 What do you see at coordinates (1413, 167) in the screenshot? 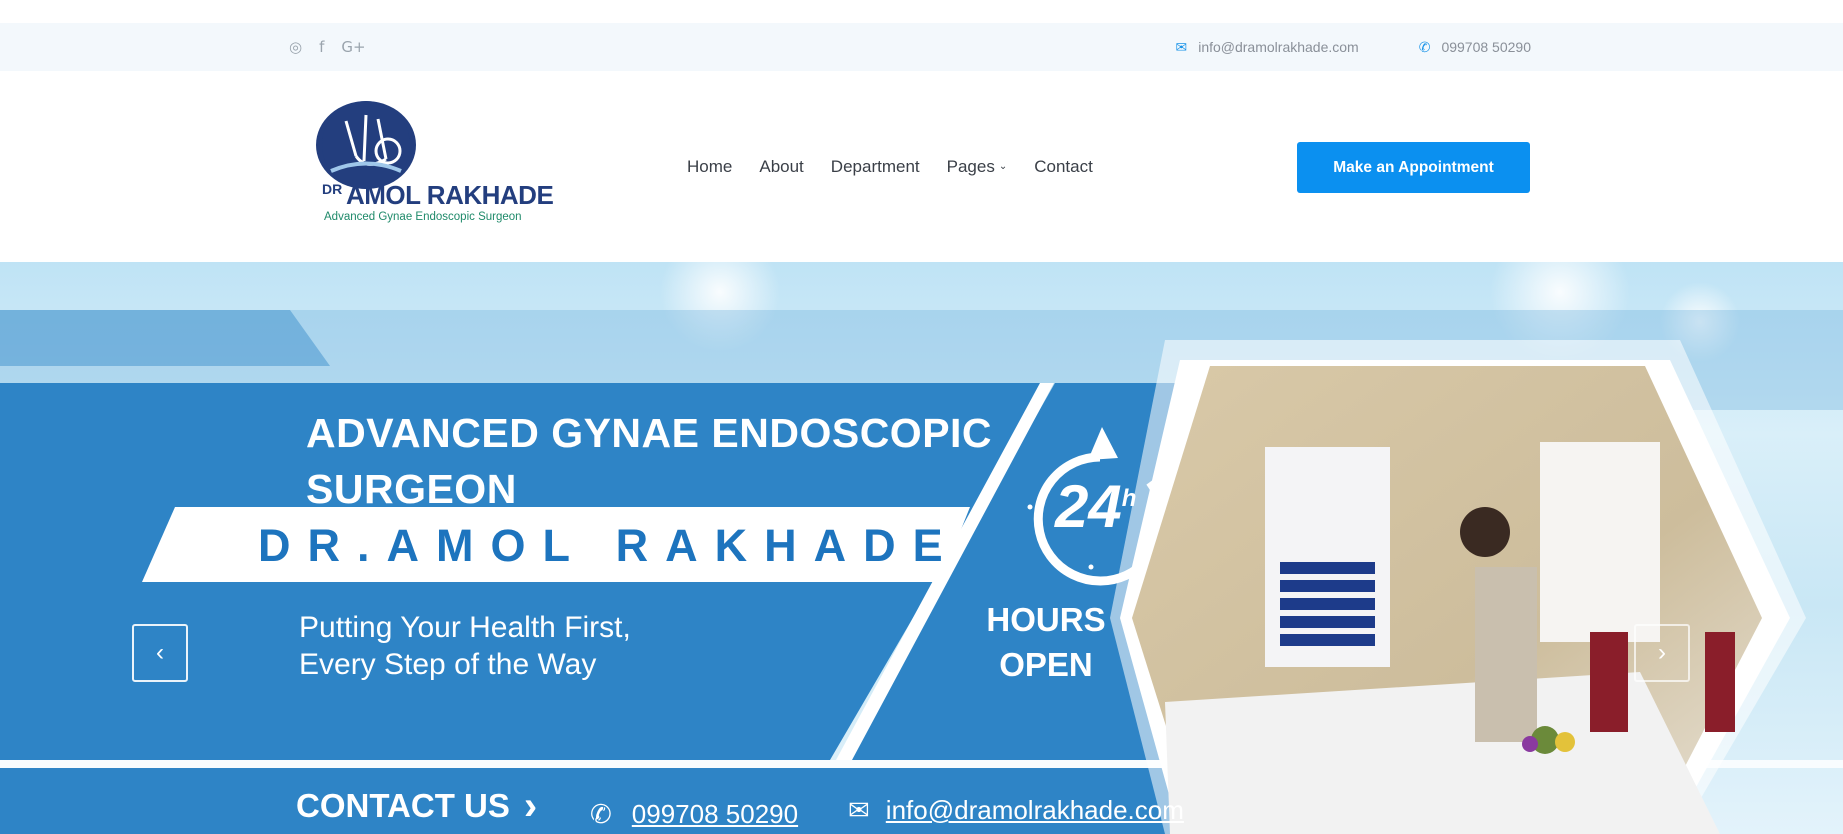
I see `make-appointment-button: Make an Appointment` at bounding box center [1413, 167].